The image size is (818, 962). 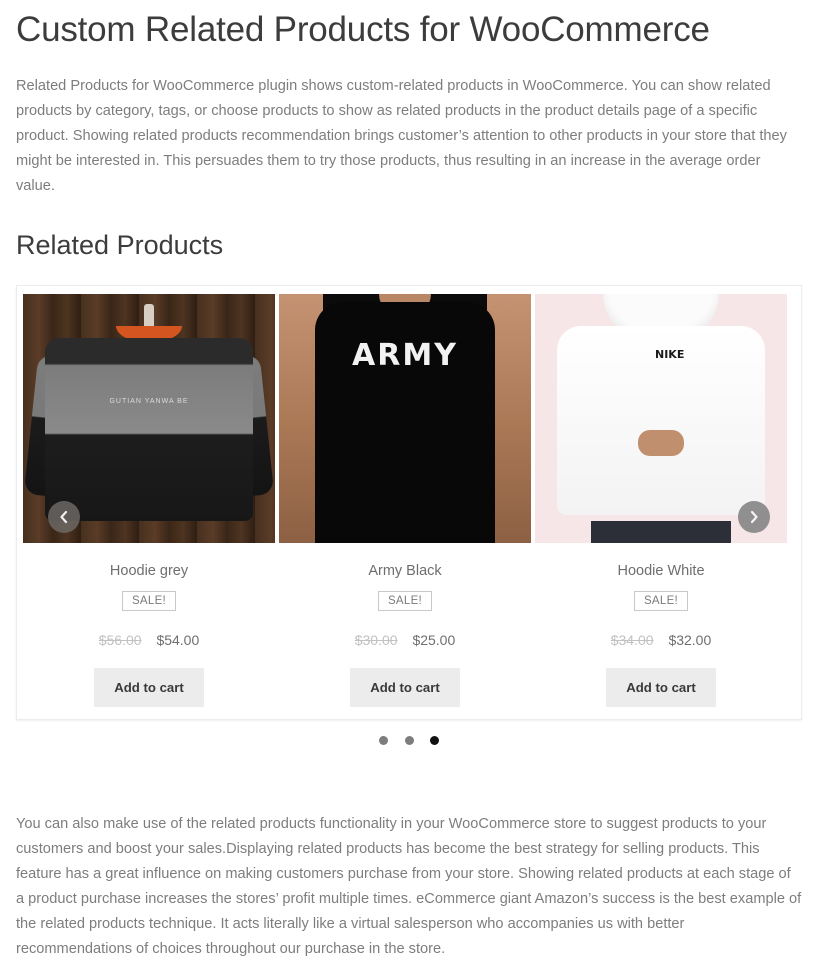 I want to click on carousel-next-button, so click(x=754, y=516).